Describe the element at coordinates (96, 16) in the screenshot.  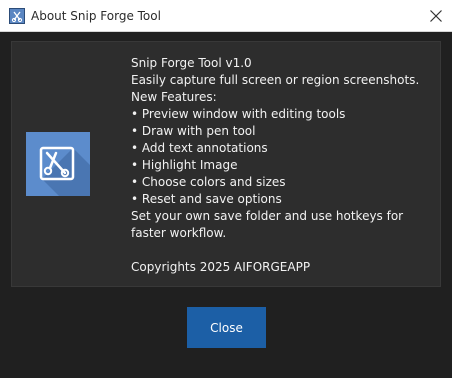
I see `window-title: About Snip Forge Tool` at that location.